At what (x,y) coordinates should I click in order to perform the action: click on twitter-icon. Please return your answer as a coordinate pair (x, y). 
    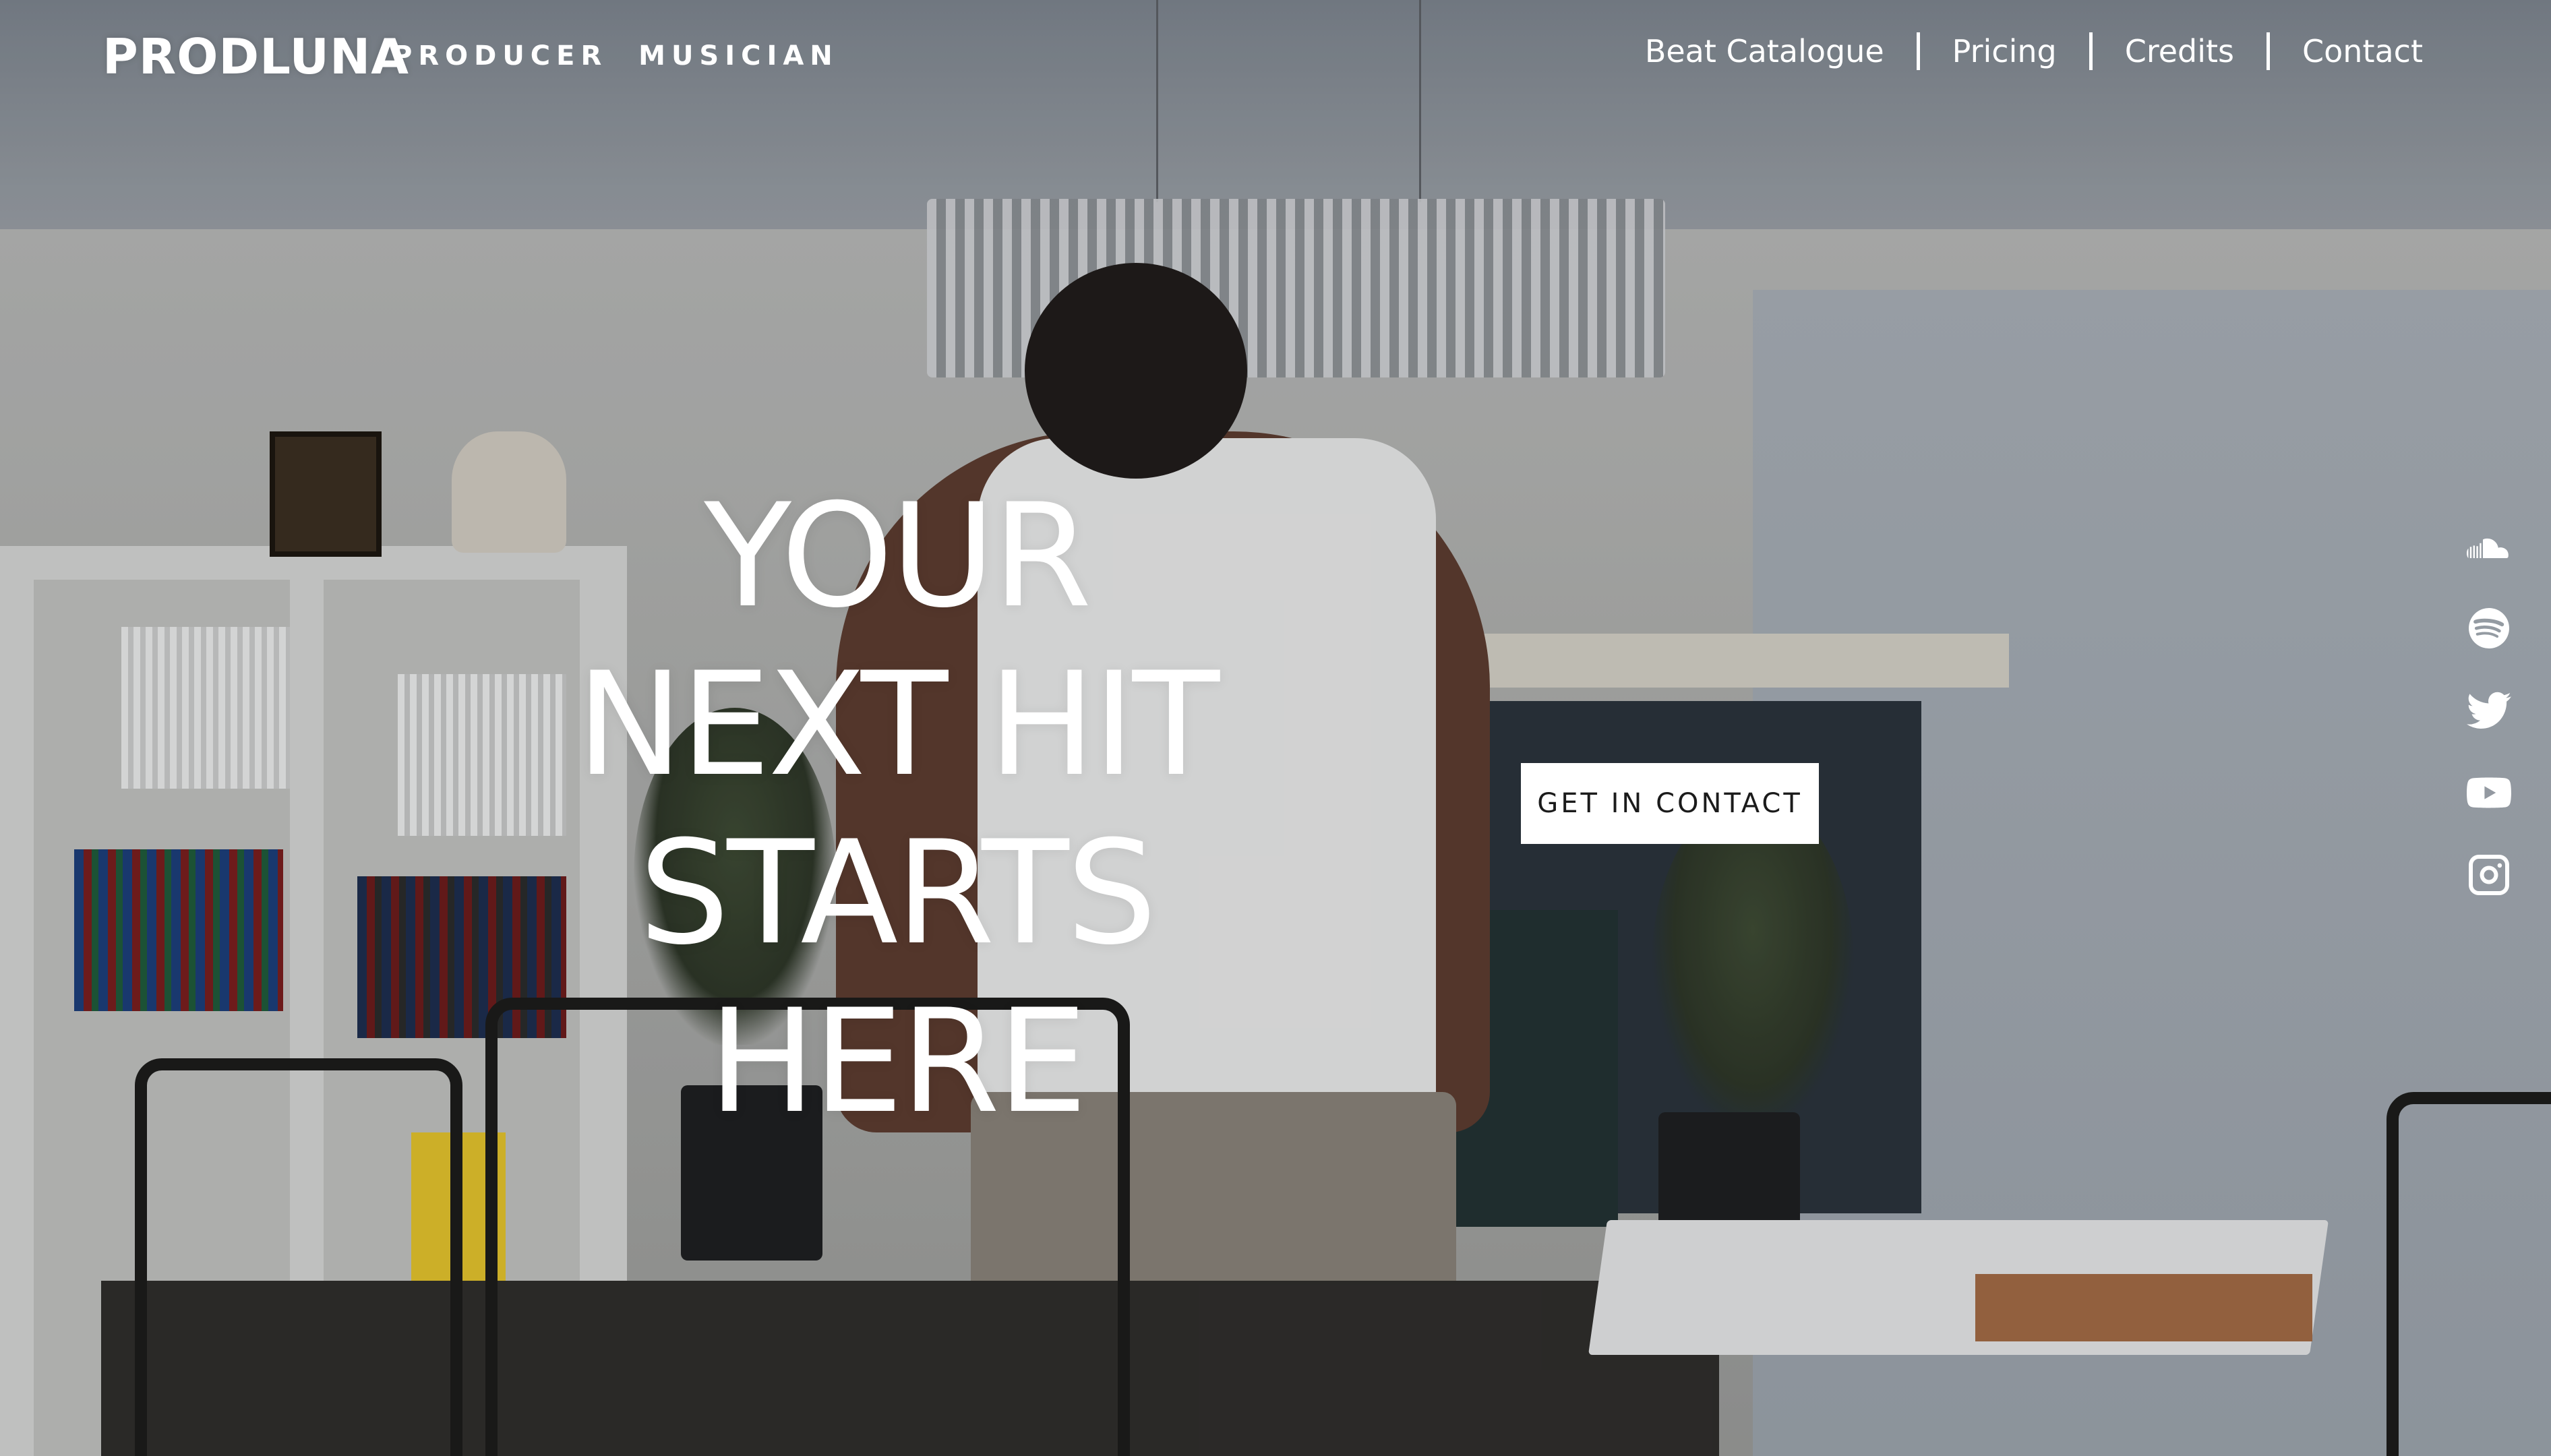
    Looking at the image, I should click on (2489, 710).